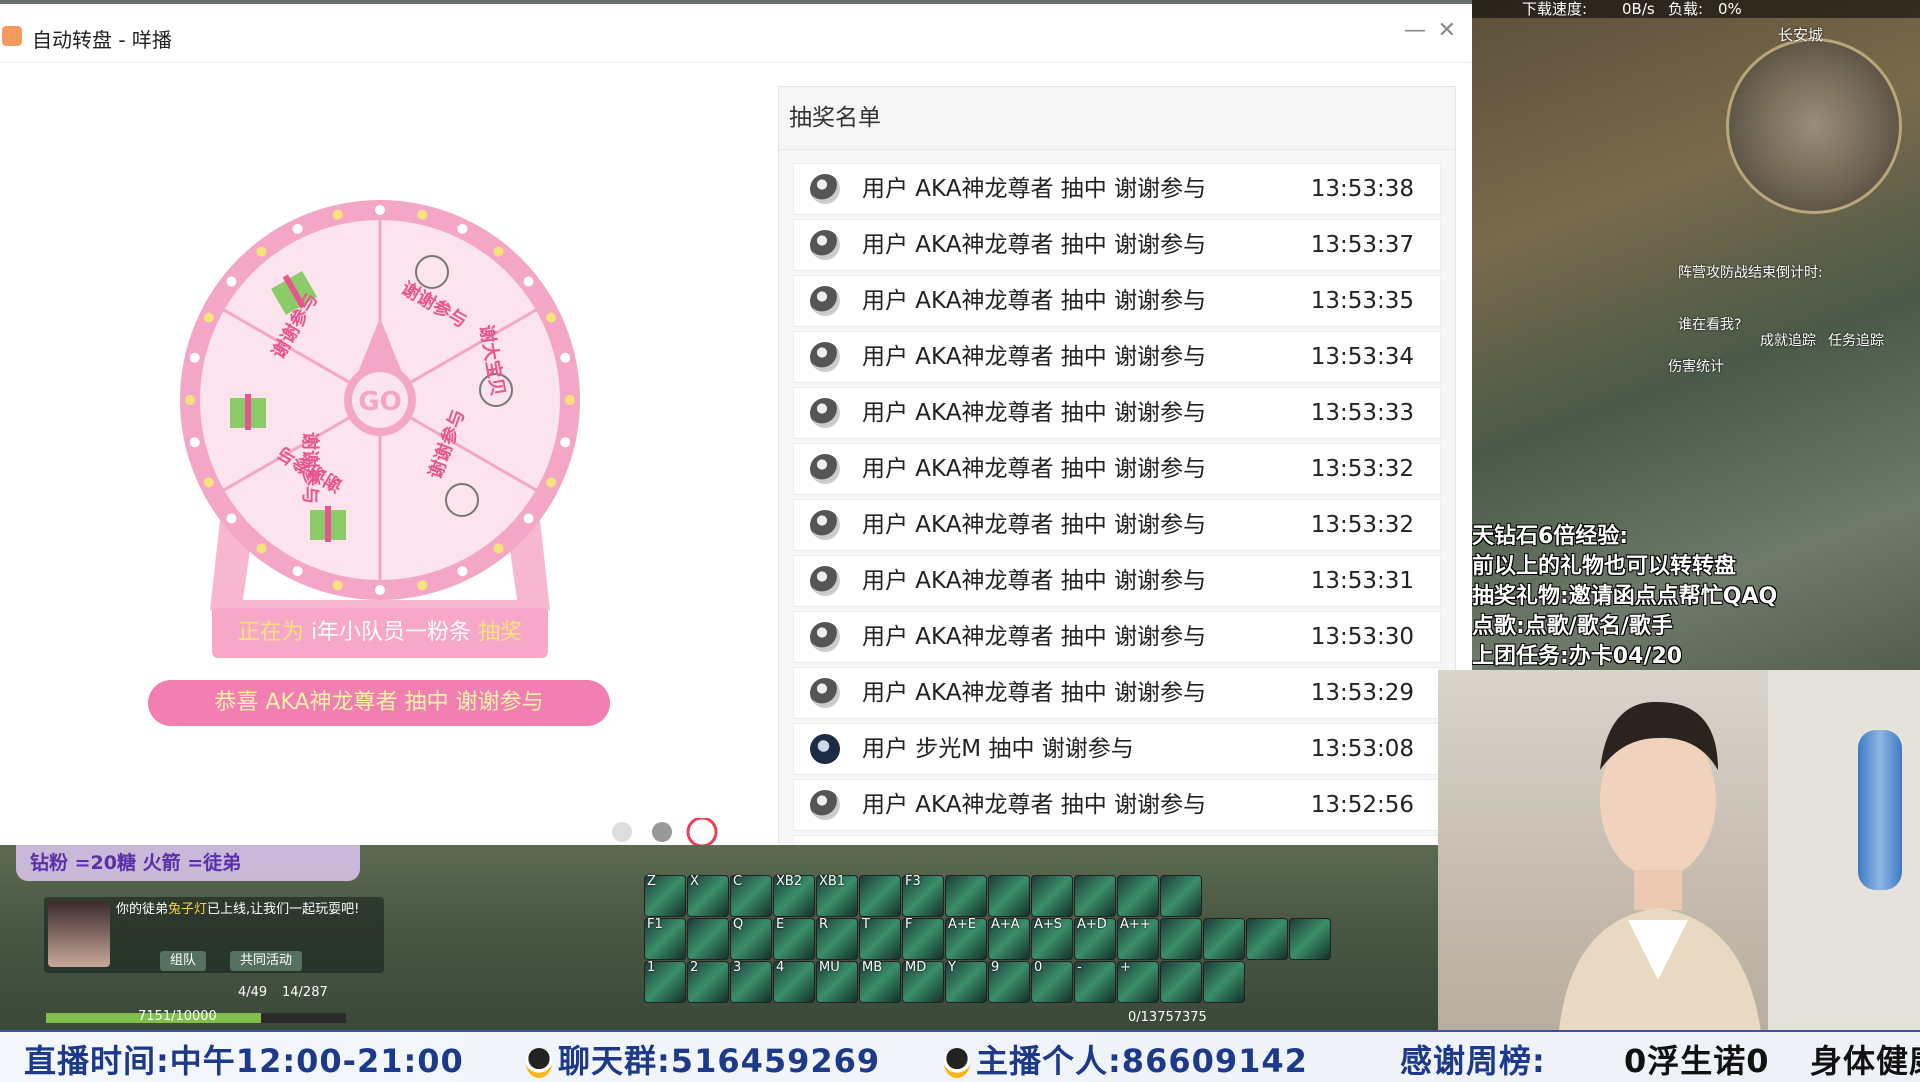  Describe the element at coordinates (880, 938) in the screenshot. I see `skill-slot: T` at that location.